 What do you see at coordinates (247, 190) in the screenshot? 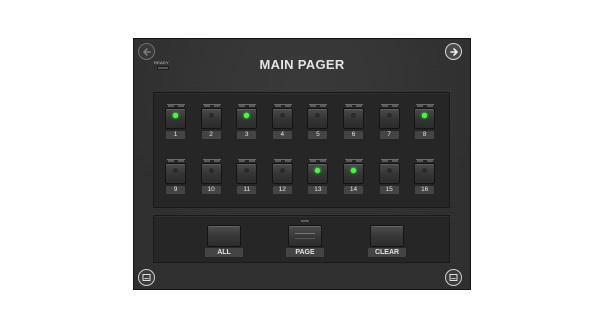
I see `pad-number-label: 11` at bounding box center [247, 190].